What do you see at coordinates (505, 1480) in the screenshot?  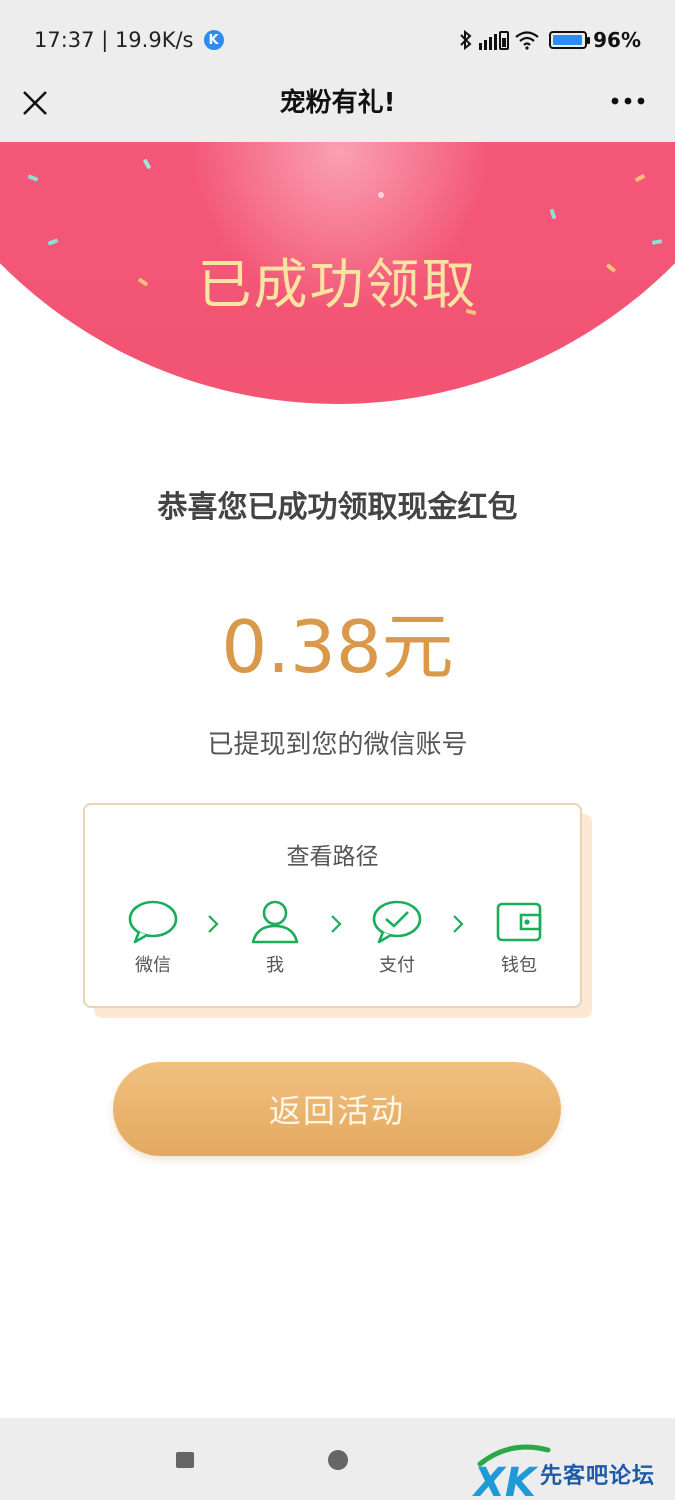 I see `watermark-logo-text: XK` at bounding box center [505, 1480].